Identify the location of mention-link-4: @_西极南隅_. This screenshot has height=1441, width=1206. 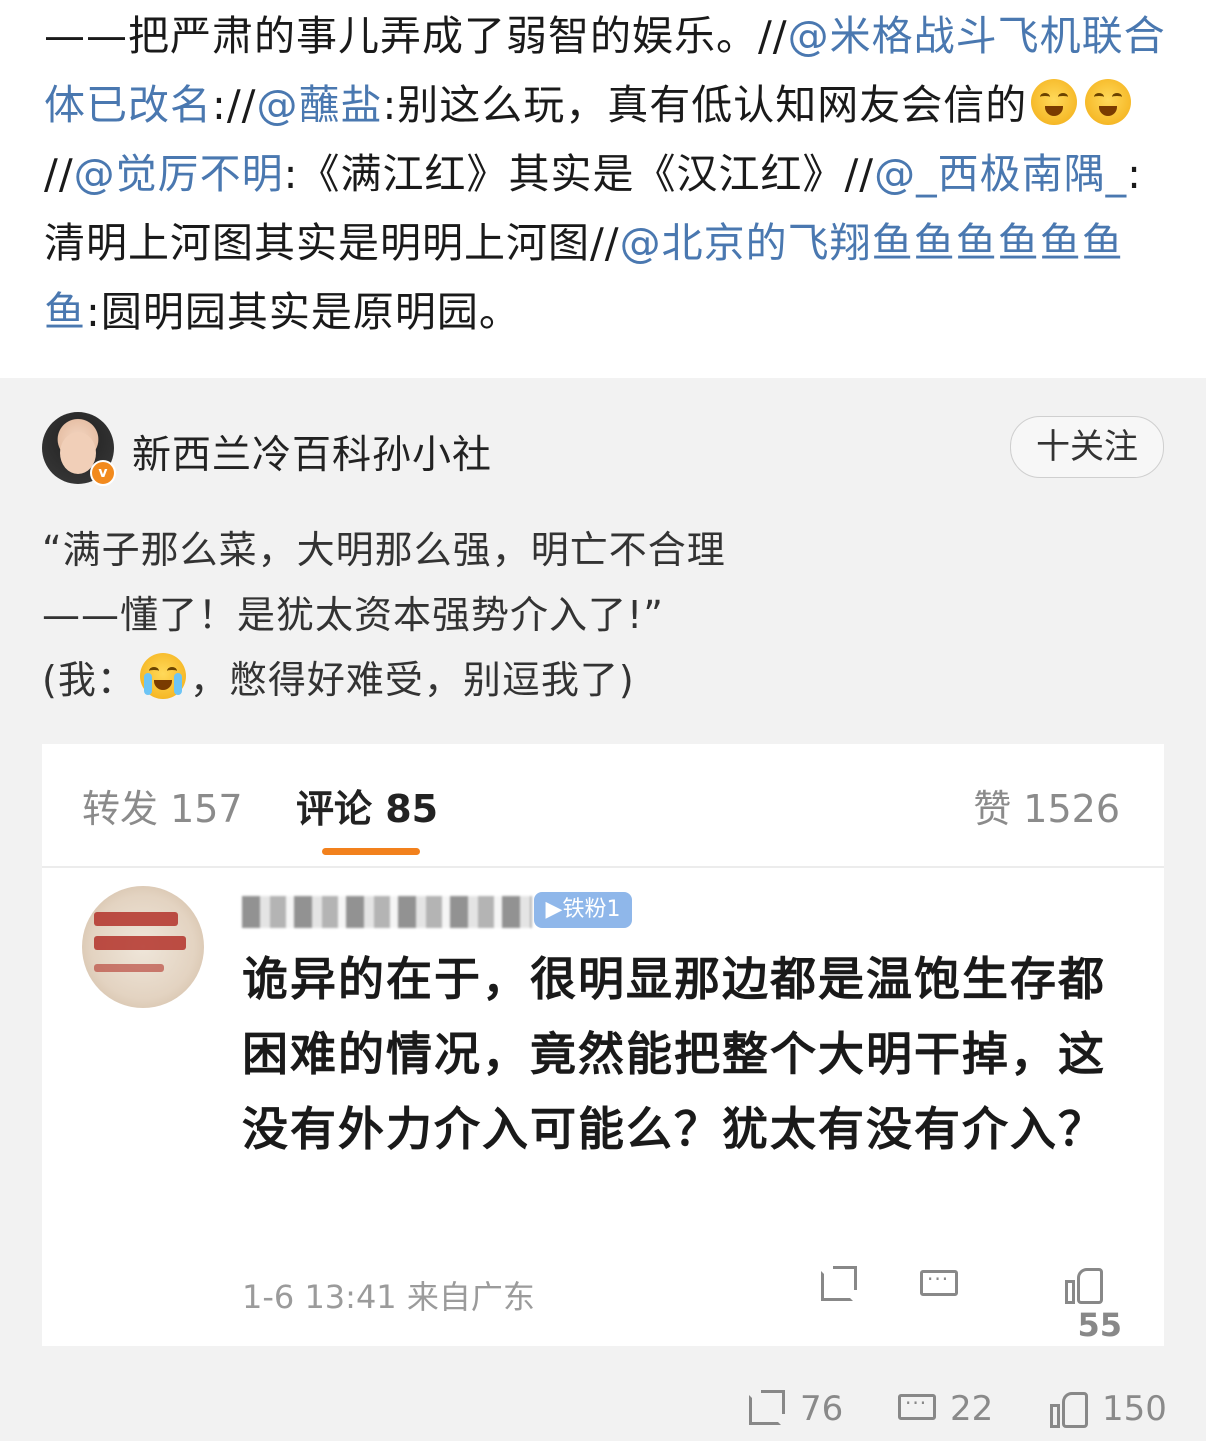
(1000, 174).